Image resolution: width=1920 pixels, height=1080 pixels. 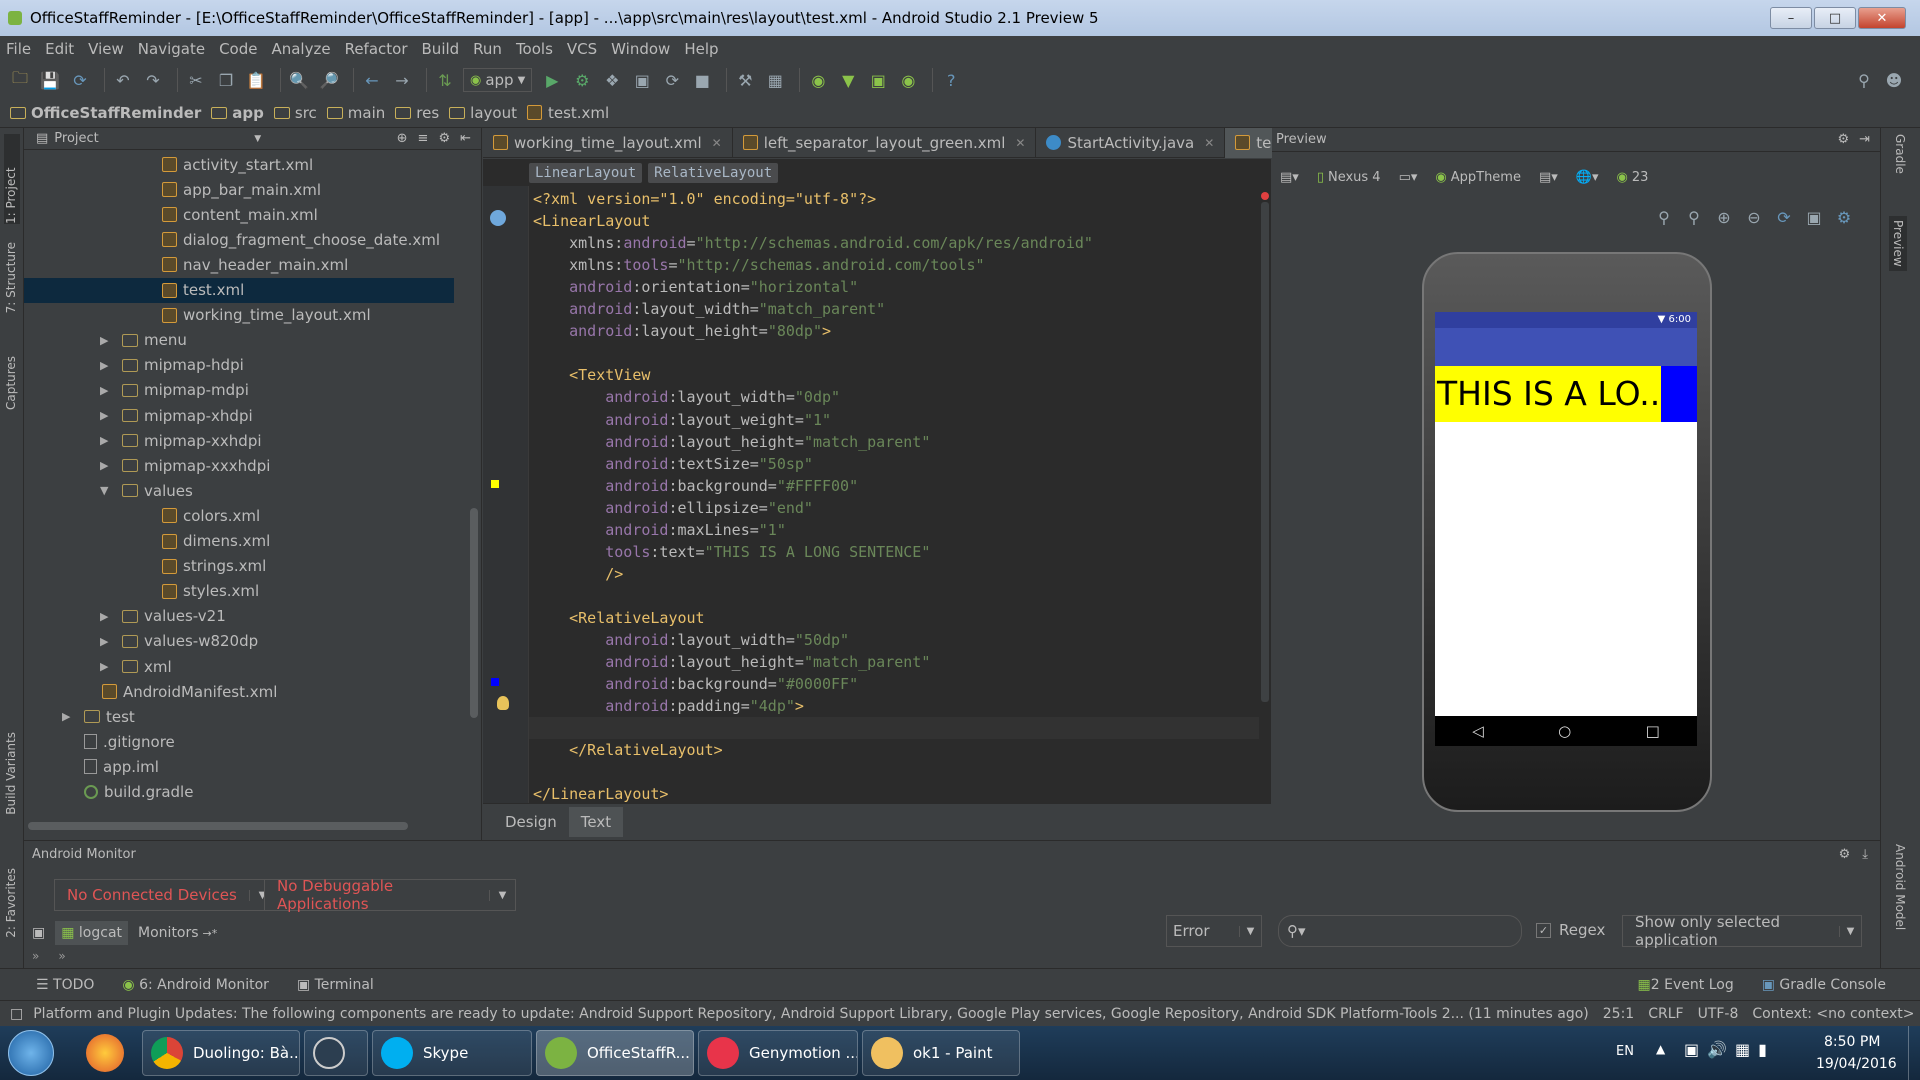 I want to click on context-label: Context: <no context>, so click(x=1833, y=1014).